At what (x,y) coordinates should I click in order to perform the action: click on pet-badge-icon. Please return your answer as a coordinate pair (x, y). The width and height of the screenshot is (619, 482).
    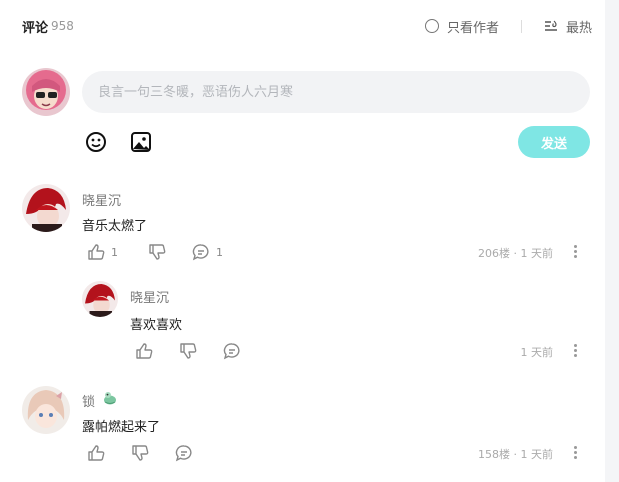
    Looking at the image, I should click on (110, 398).